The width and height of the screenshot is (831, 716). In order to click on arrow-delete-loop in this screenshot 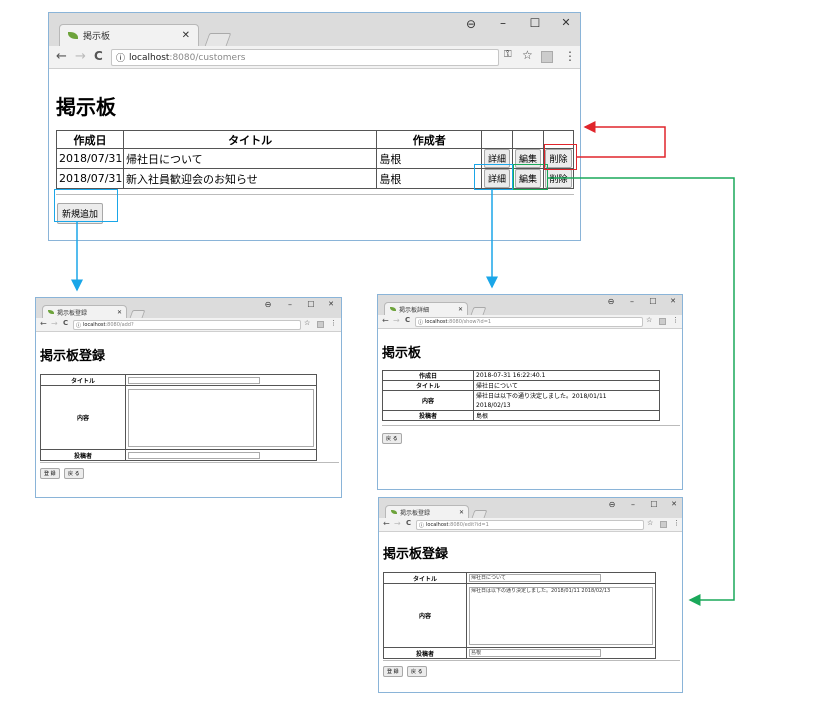, I will do `click(621, 139)`.